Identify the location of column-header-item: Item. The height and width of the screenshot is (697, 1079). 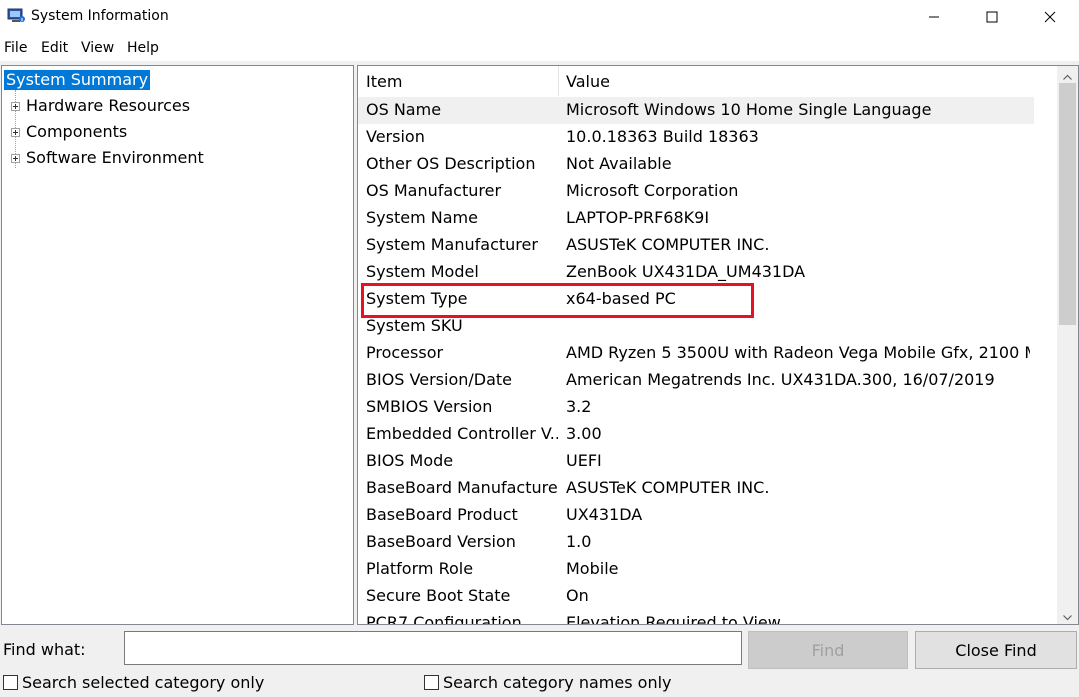
(384, 81).